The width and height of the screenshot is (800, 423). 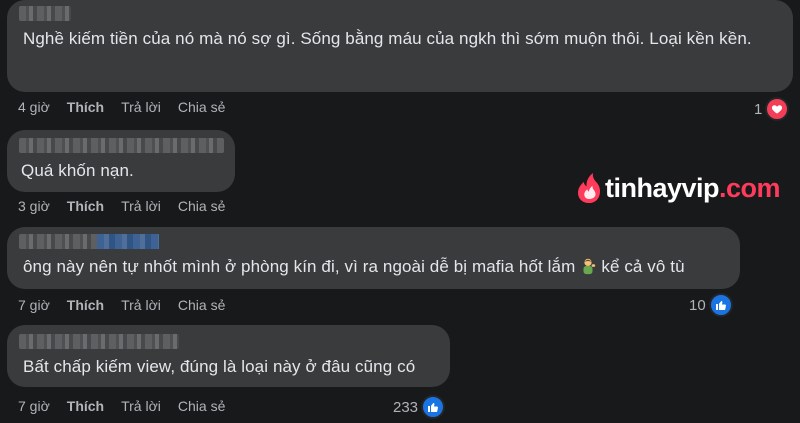 What do you see at coordinates (662, 187) in the screenshot?
I see `watermark-name: tinhayvip` at bounding box center [662, 187].